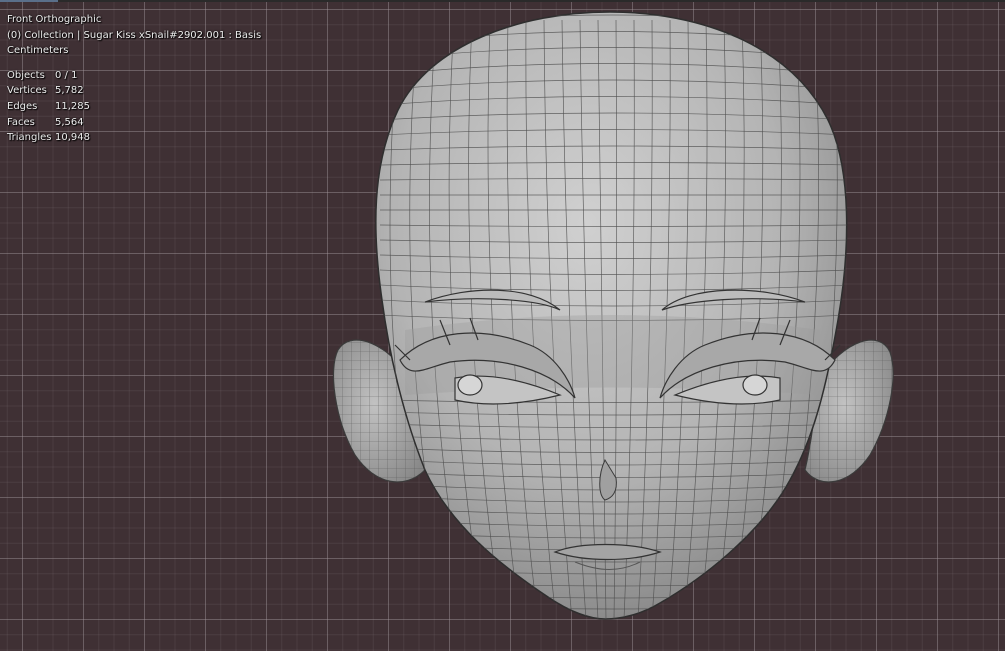 This screenshot has width=1005, height=651. Describe the element at coordinates (26, 75) in the screenshot. I see `stat-label: Objects` at that location.